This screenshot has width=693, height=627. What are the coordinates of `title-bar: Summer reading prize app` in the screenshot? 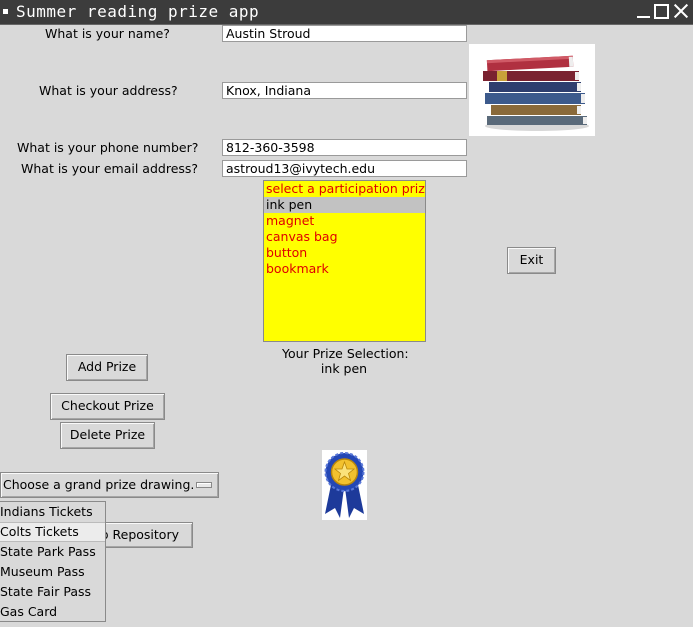 It's located at (346, 12).